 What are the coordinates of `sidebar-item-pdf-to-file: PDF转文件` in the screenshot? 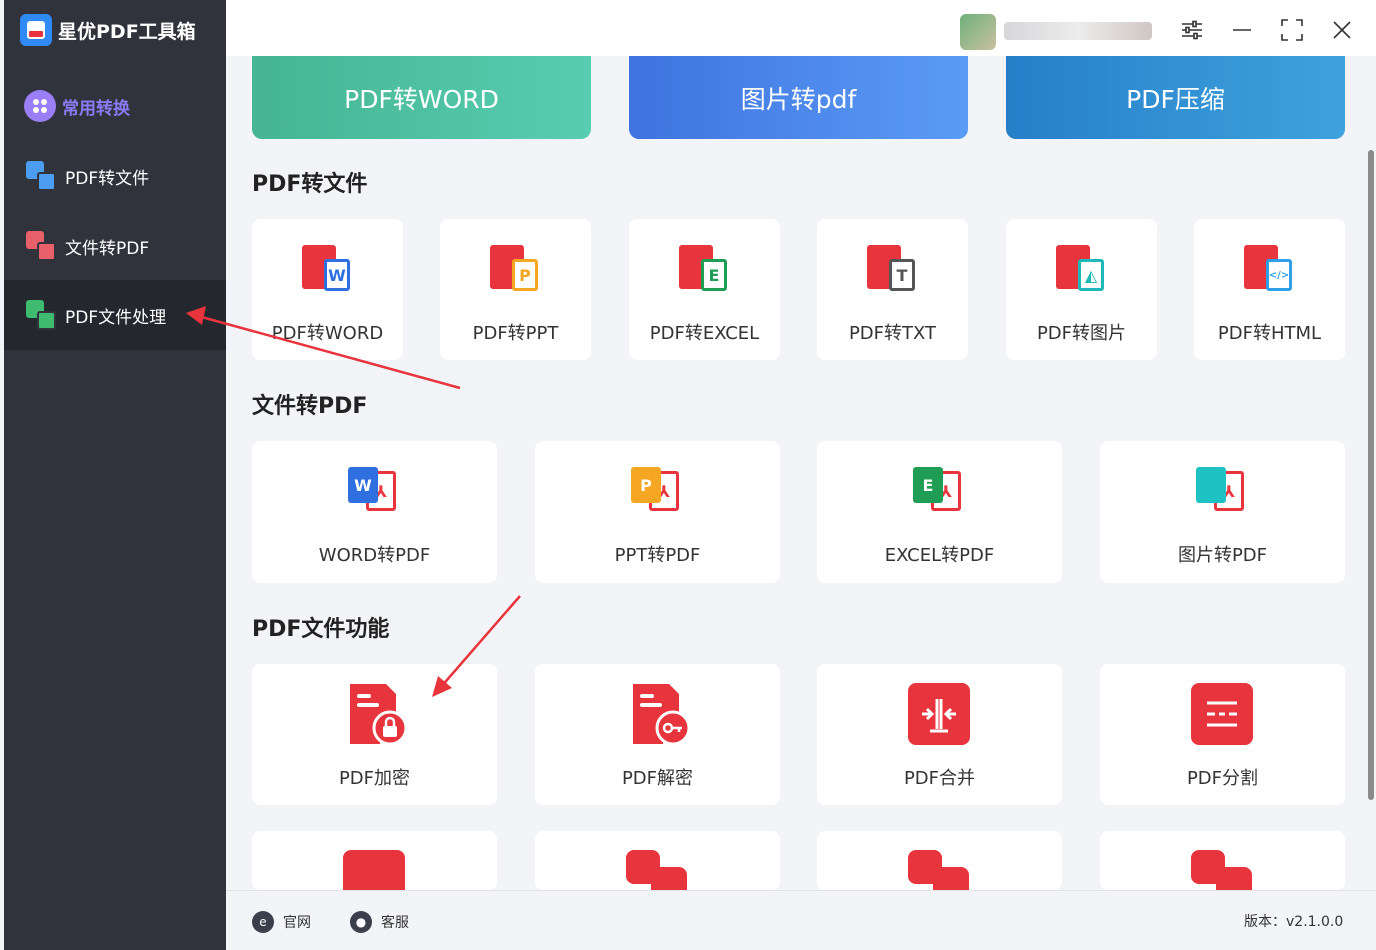 It's located at (115, 176).